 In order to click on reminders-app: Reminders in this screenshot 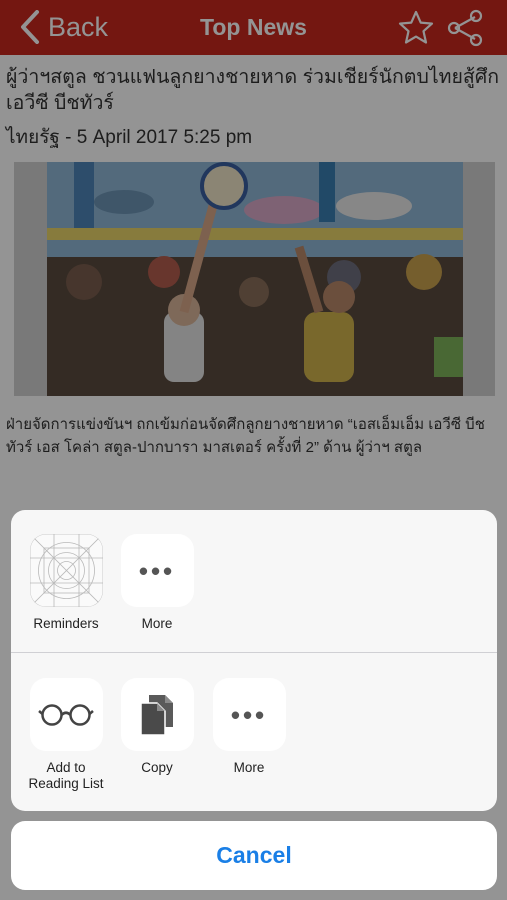, I will do `click(66, 583)`.